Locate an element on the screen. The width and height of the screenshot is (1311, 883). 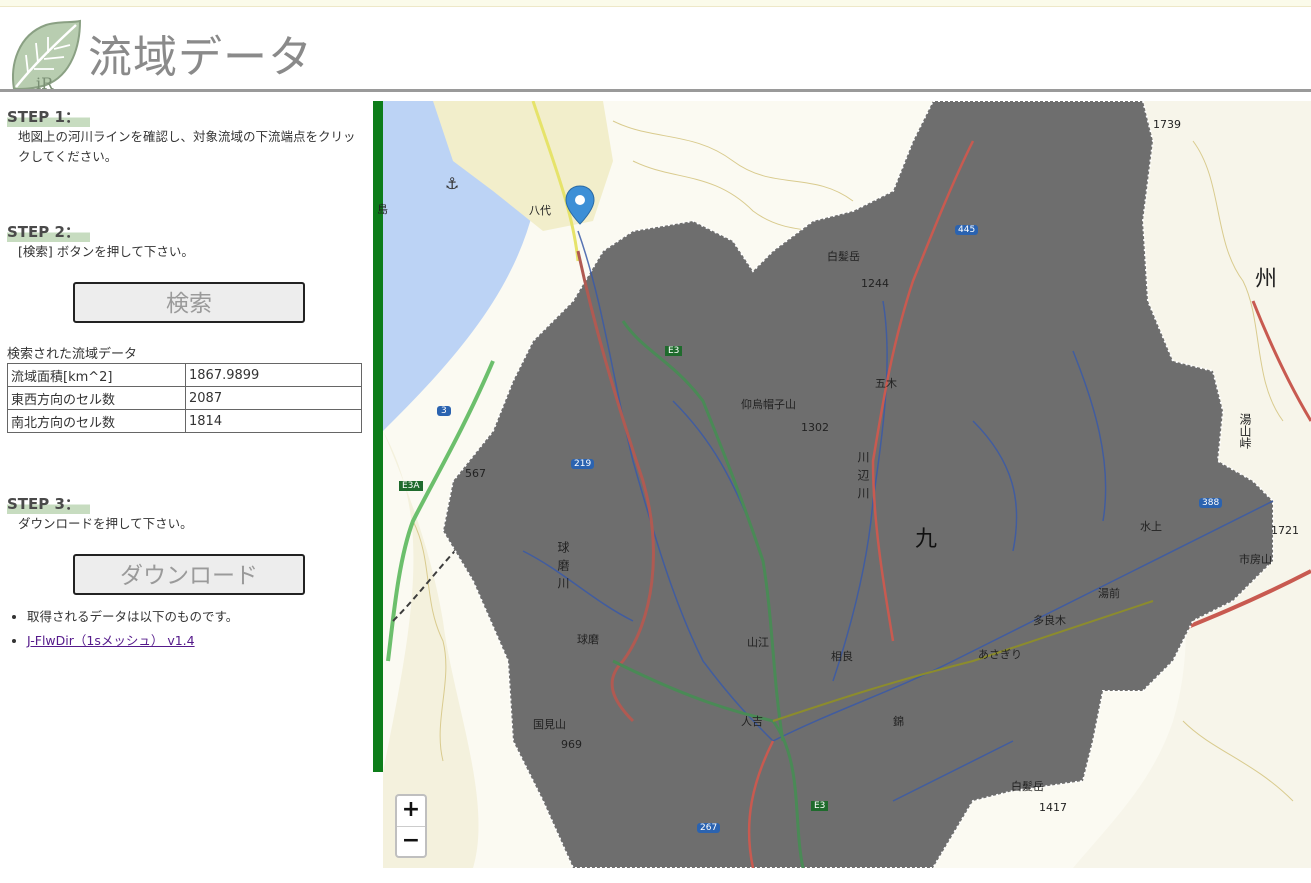
map-label: 錦 is located at coordinates (898, 721).